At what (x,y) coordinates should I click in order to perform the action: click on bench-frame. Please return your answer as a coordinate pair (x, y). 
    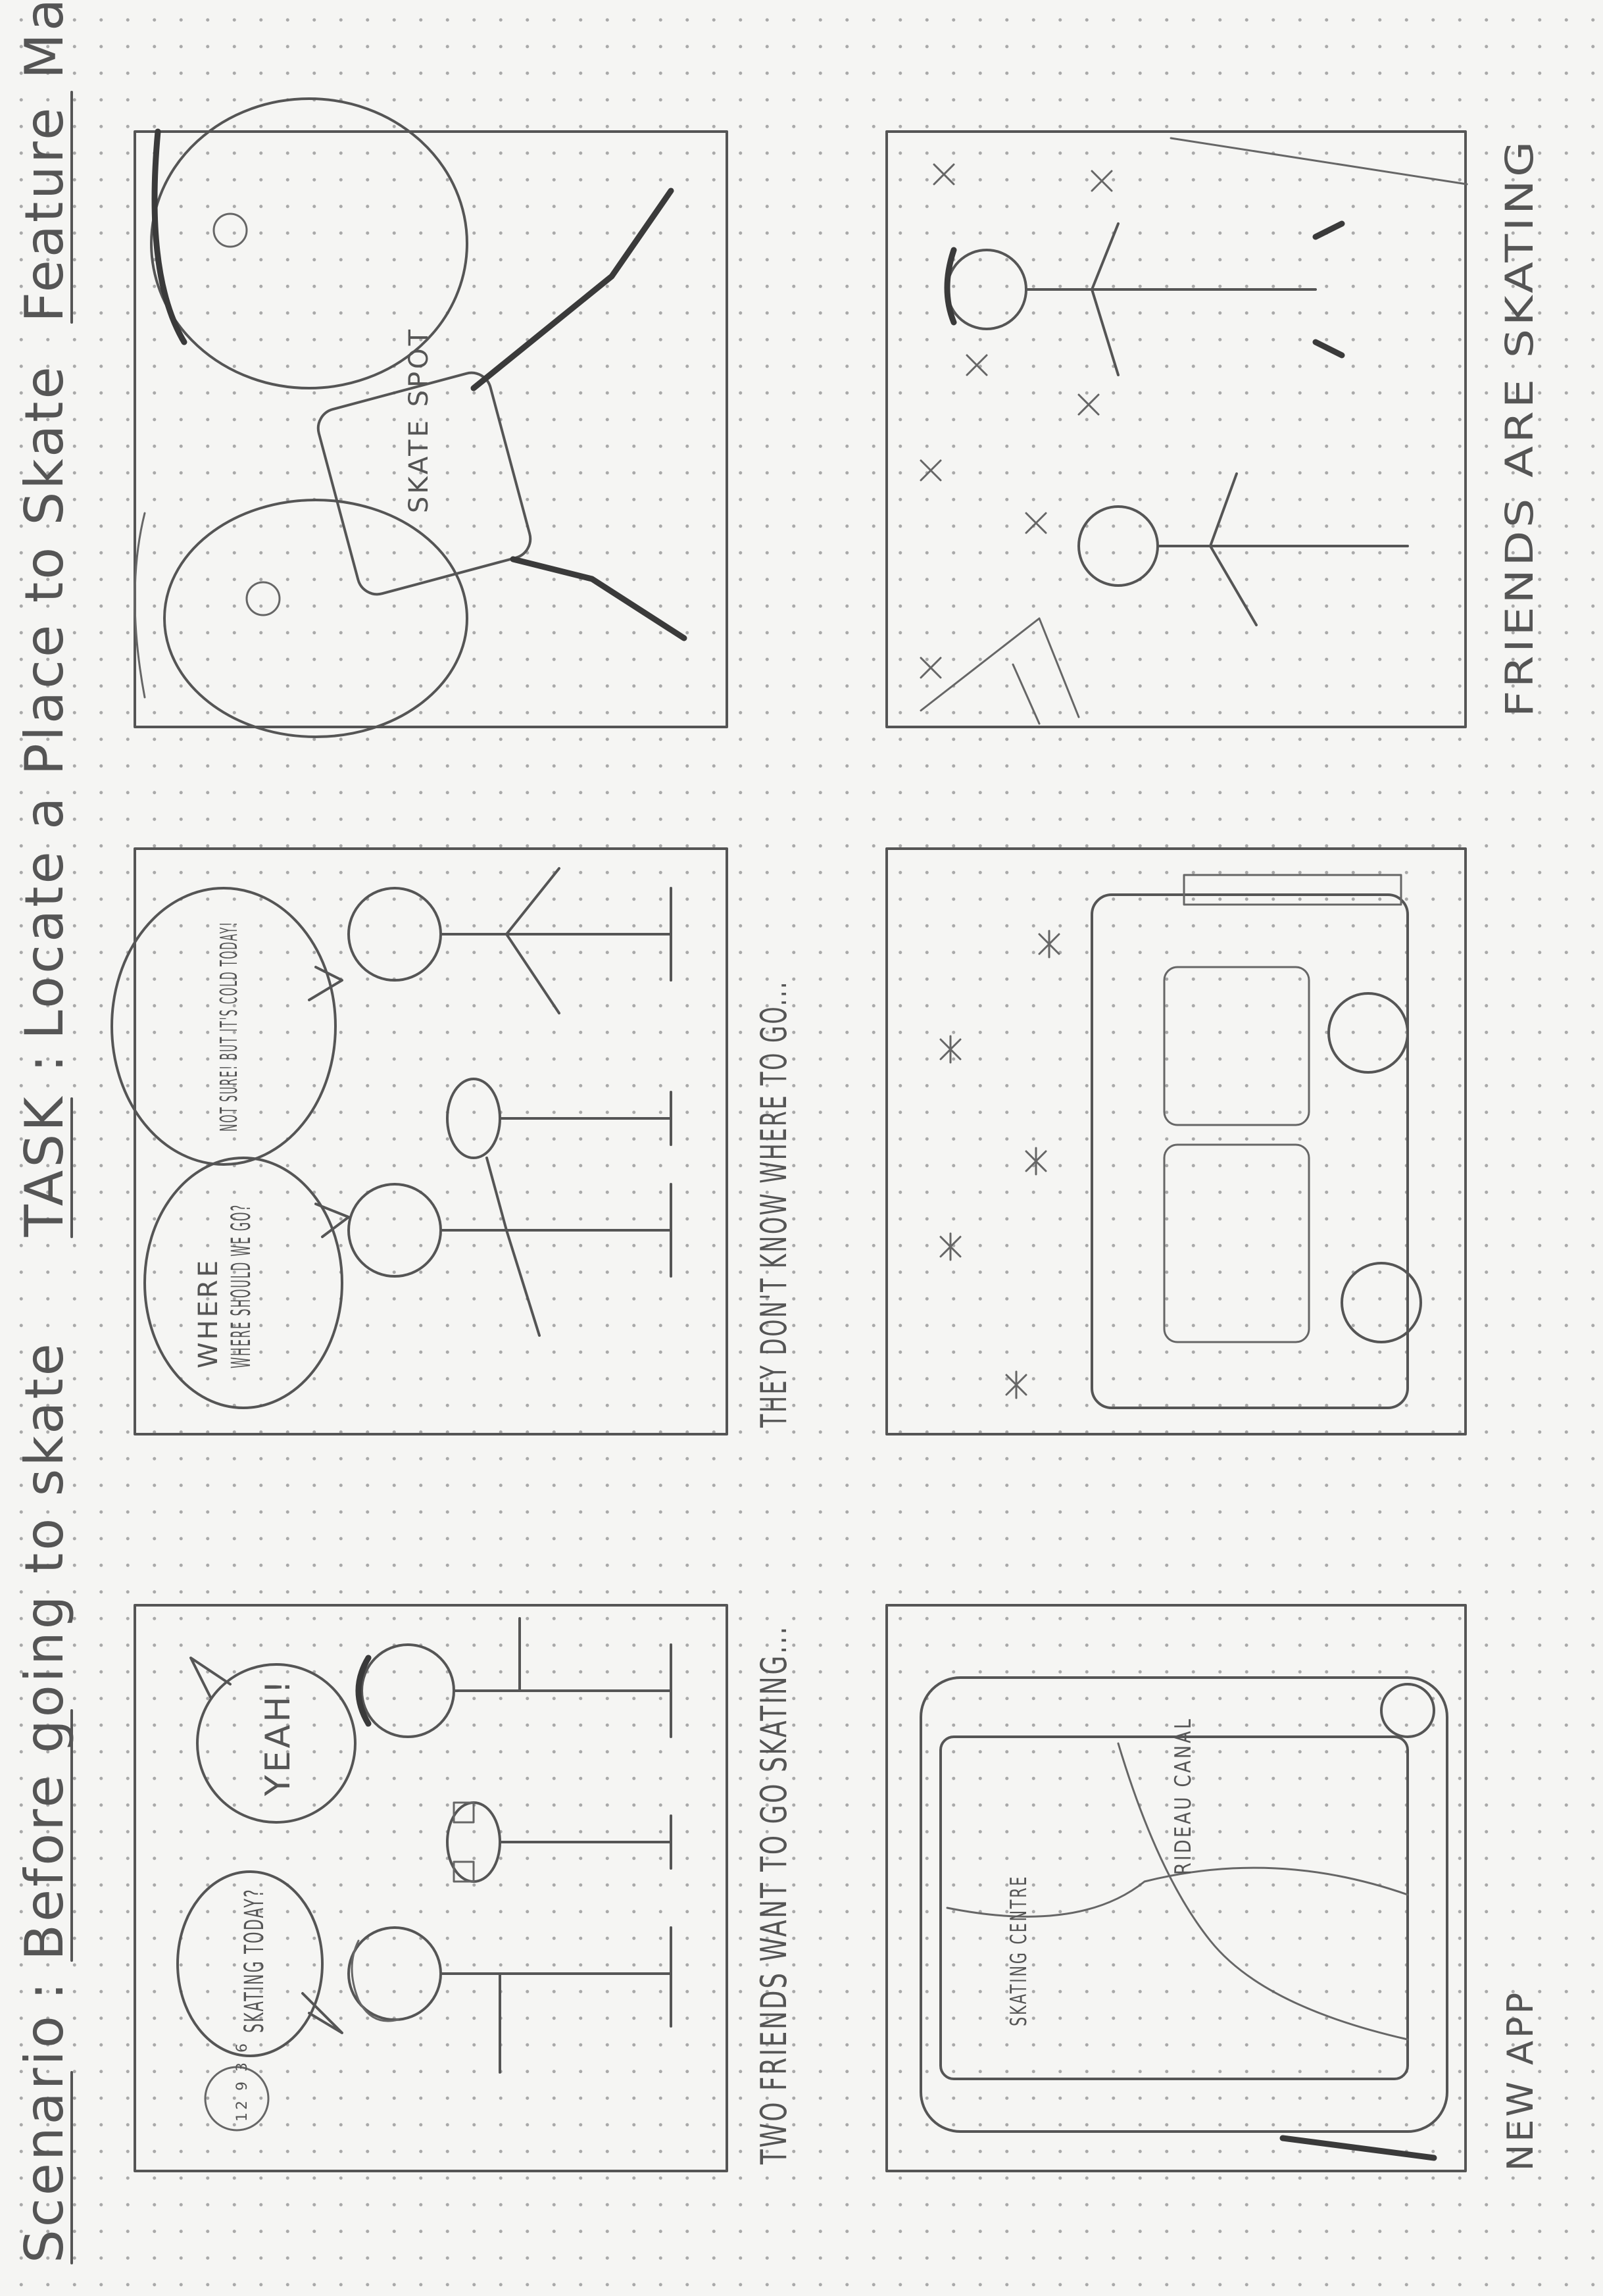
    Looking at the image, I should click on (1250, 1151).